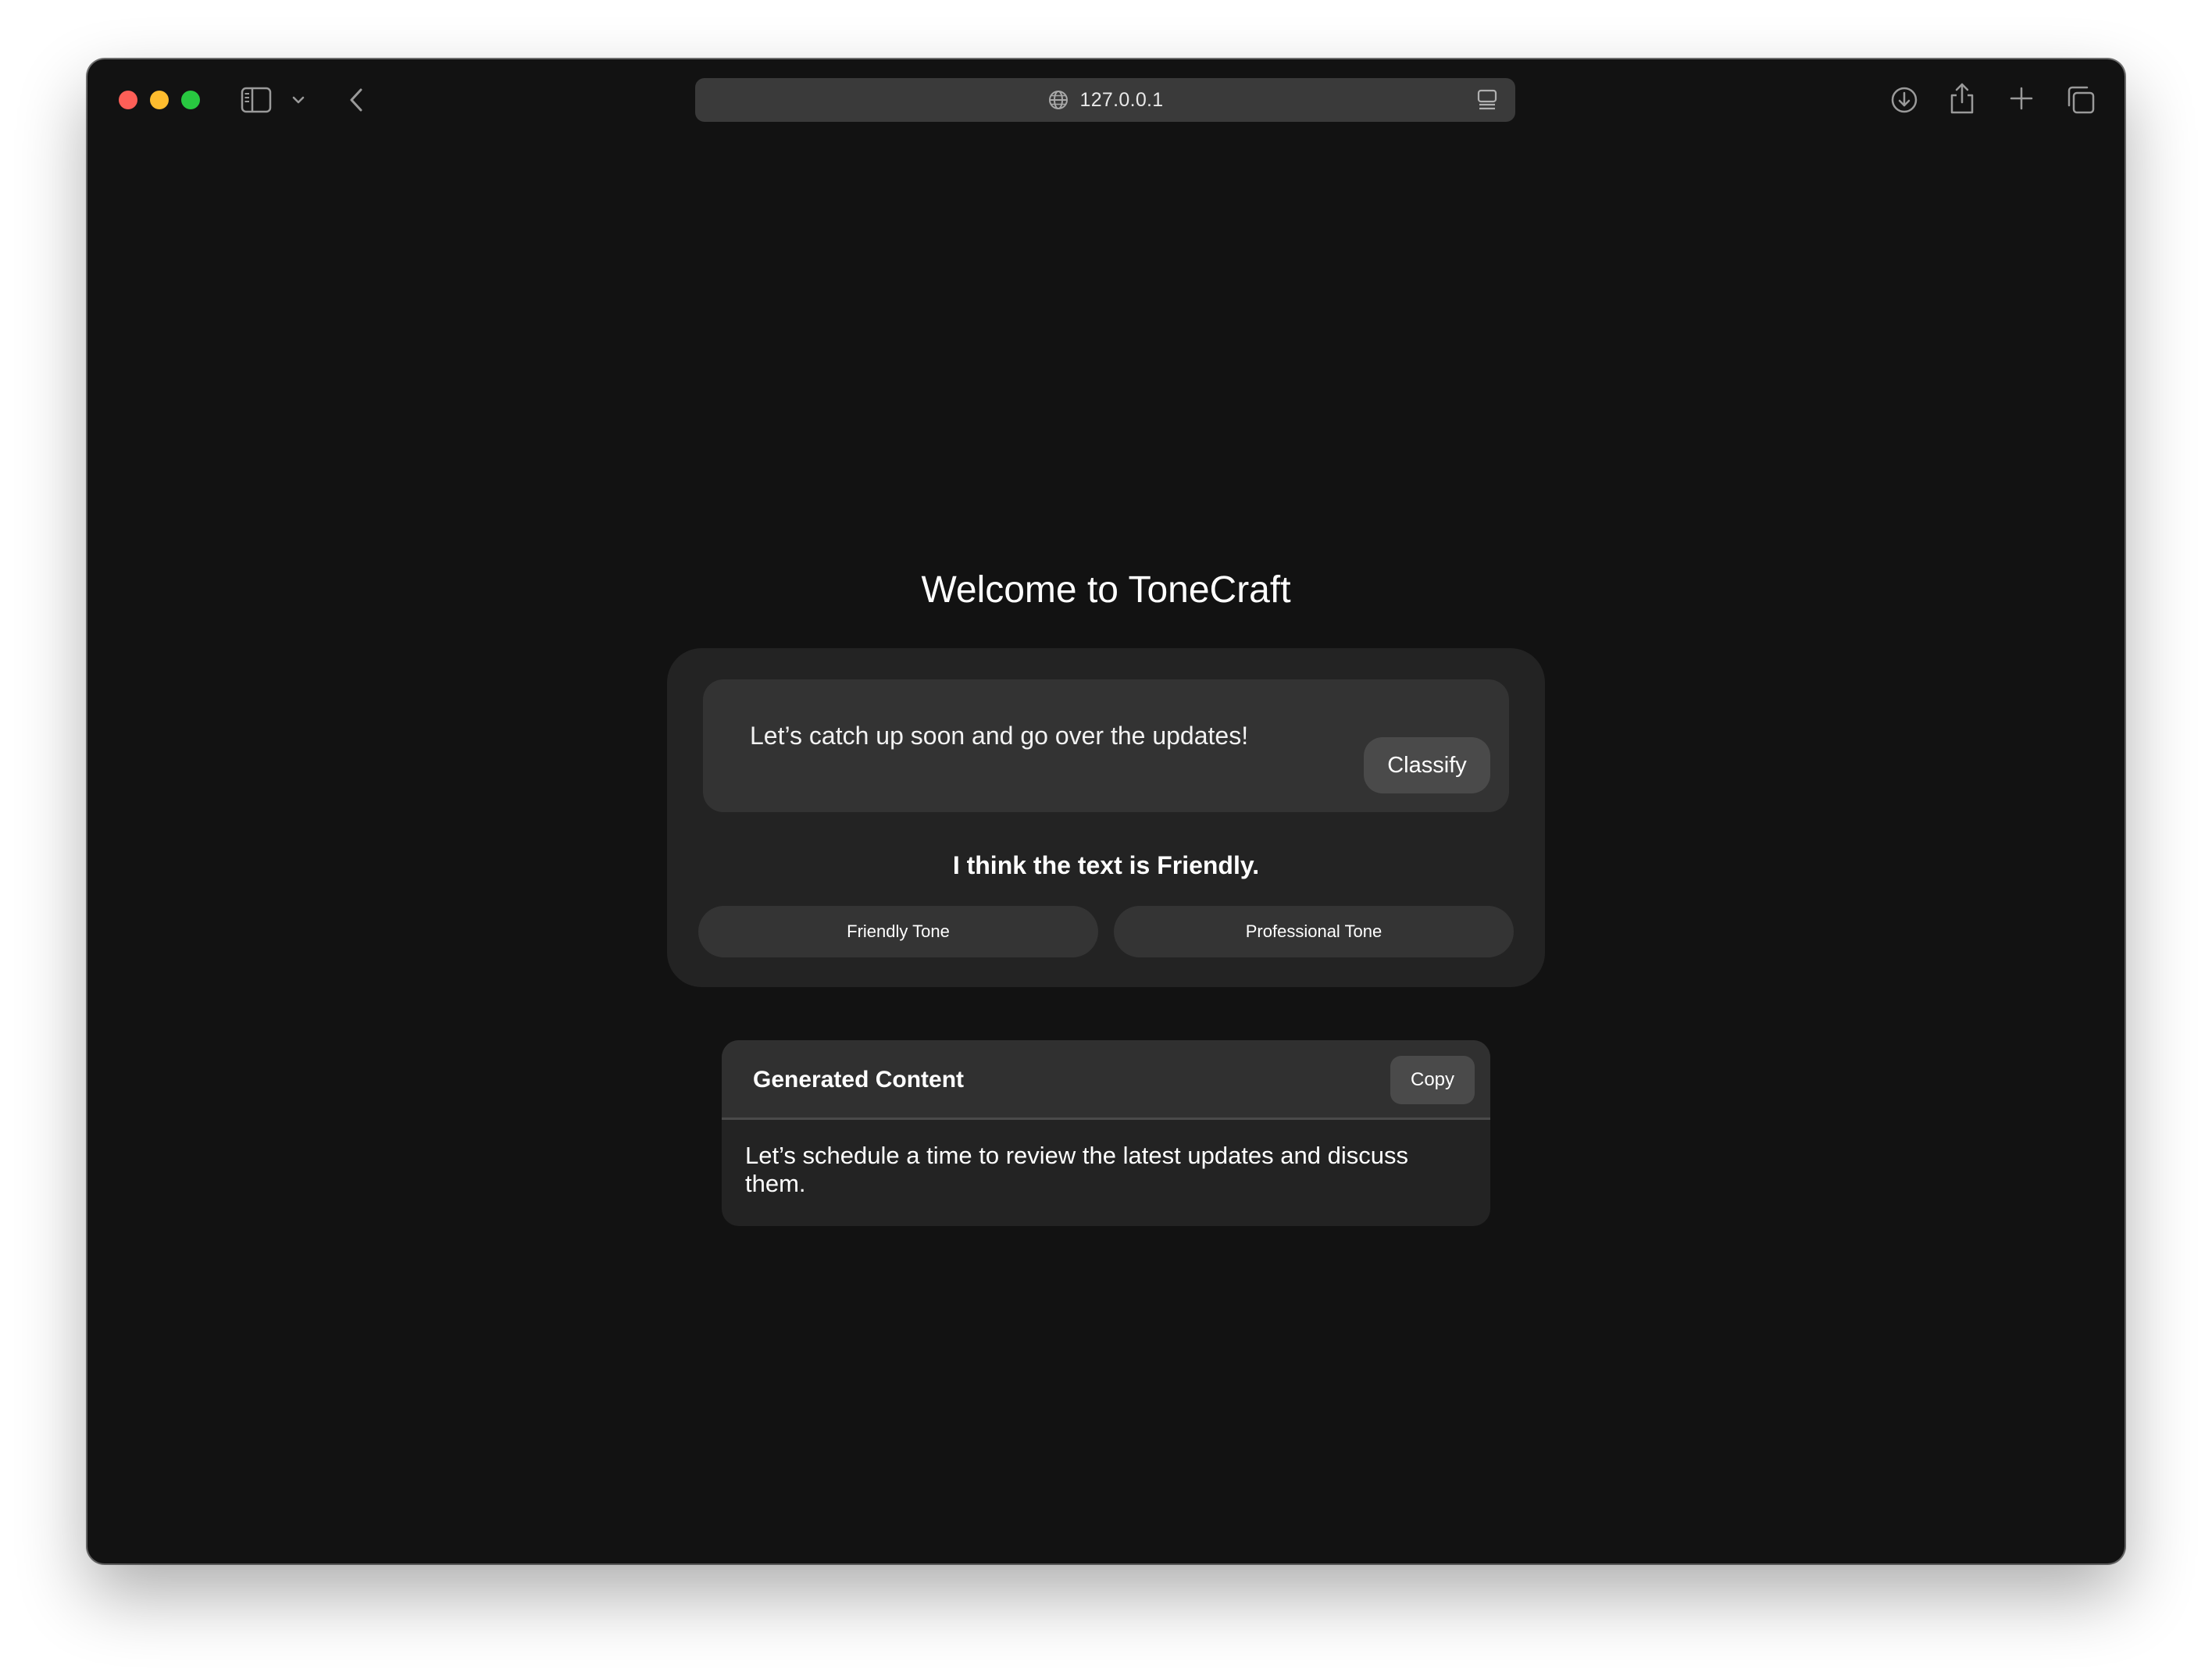  I want to click on tabs-overview-icon, so click(2080, 100).